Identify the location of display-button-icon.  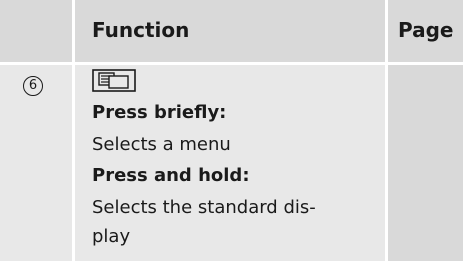
(114, 80).